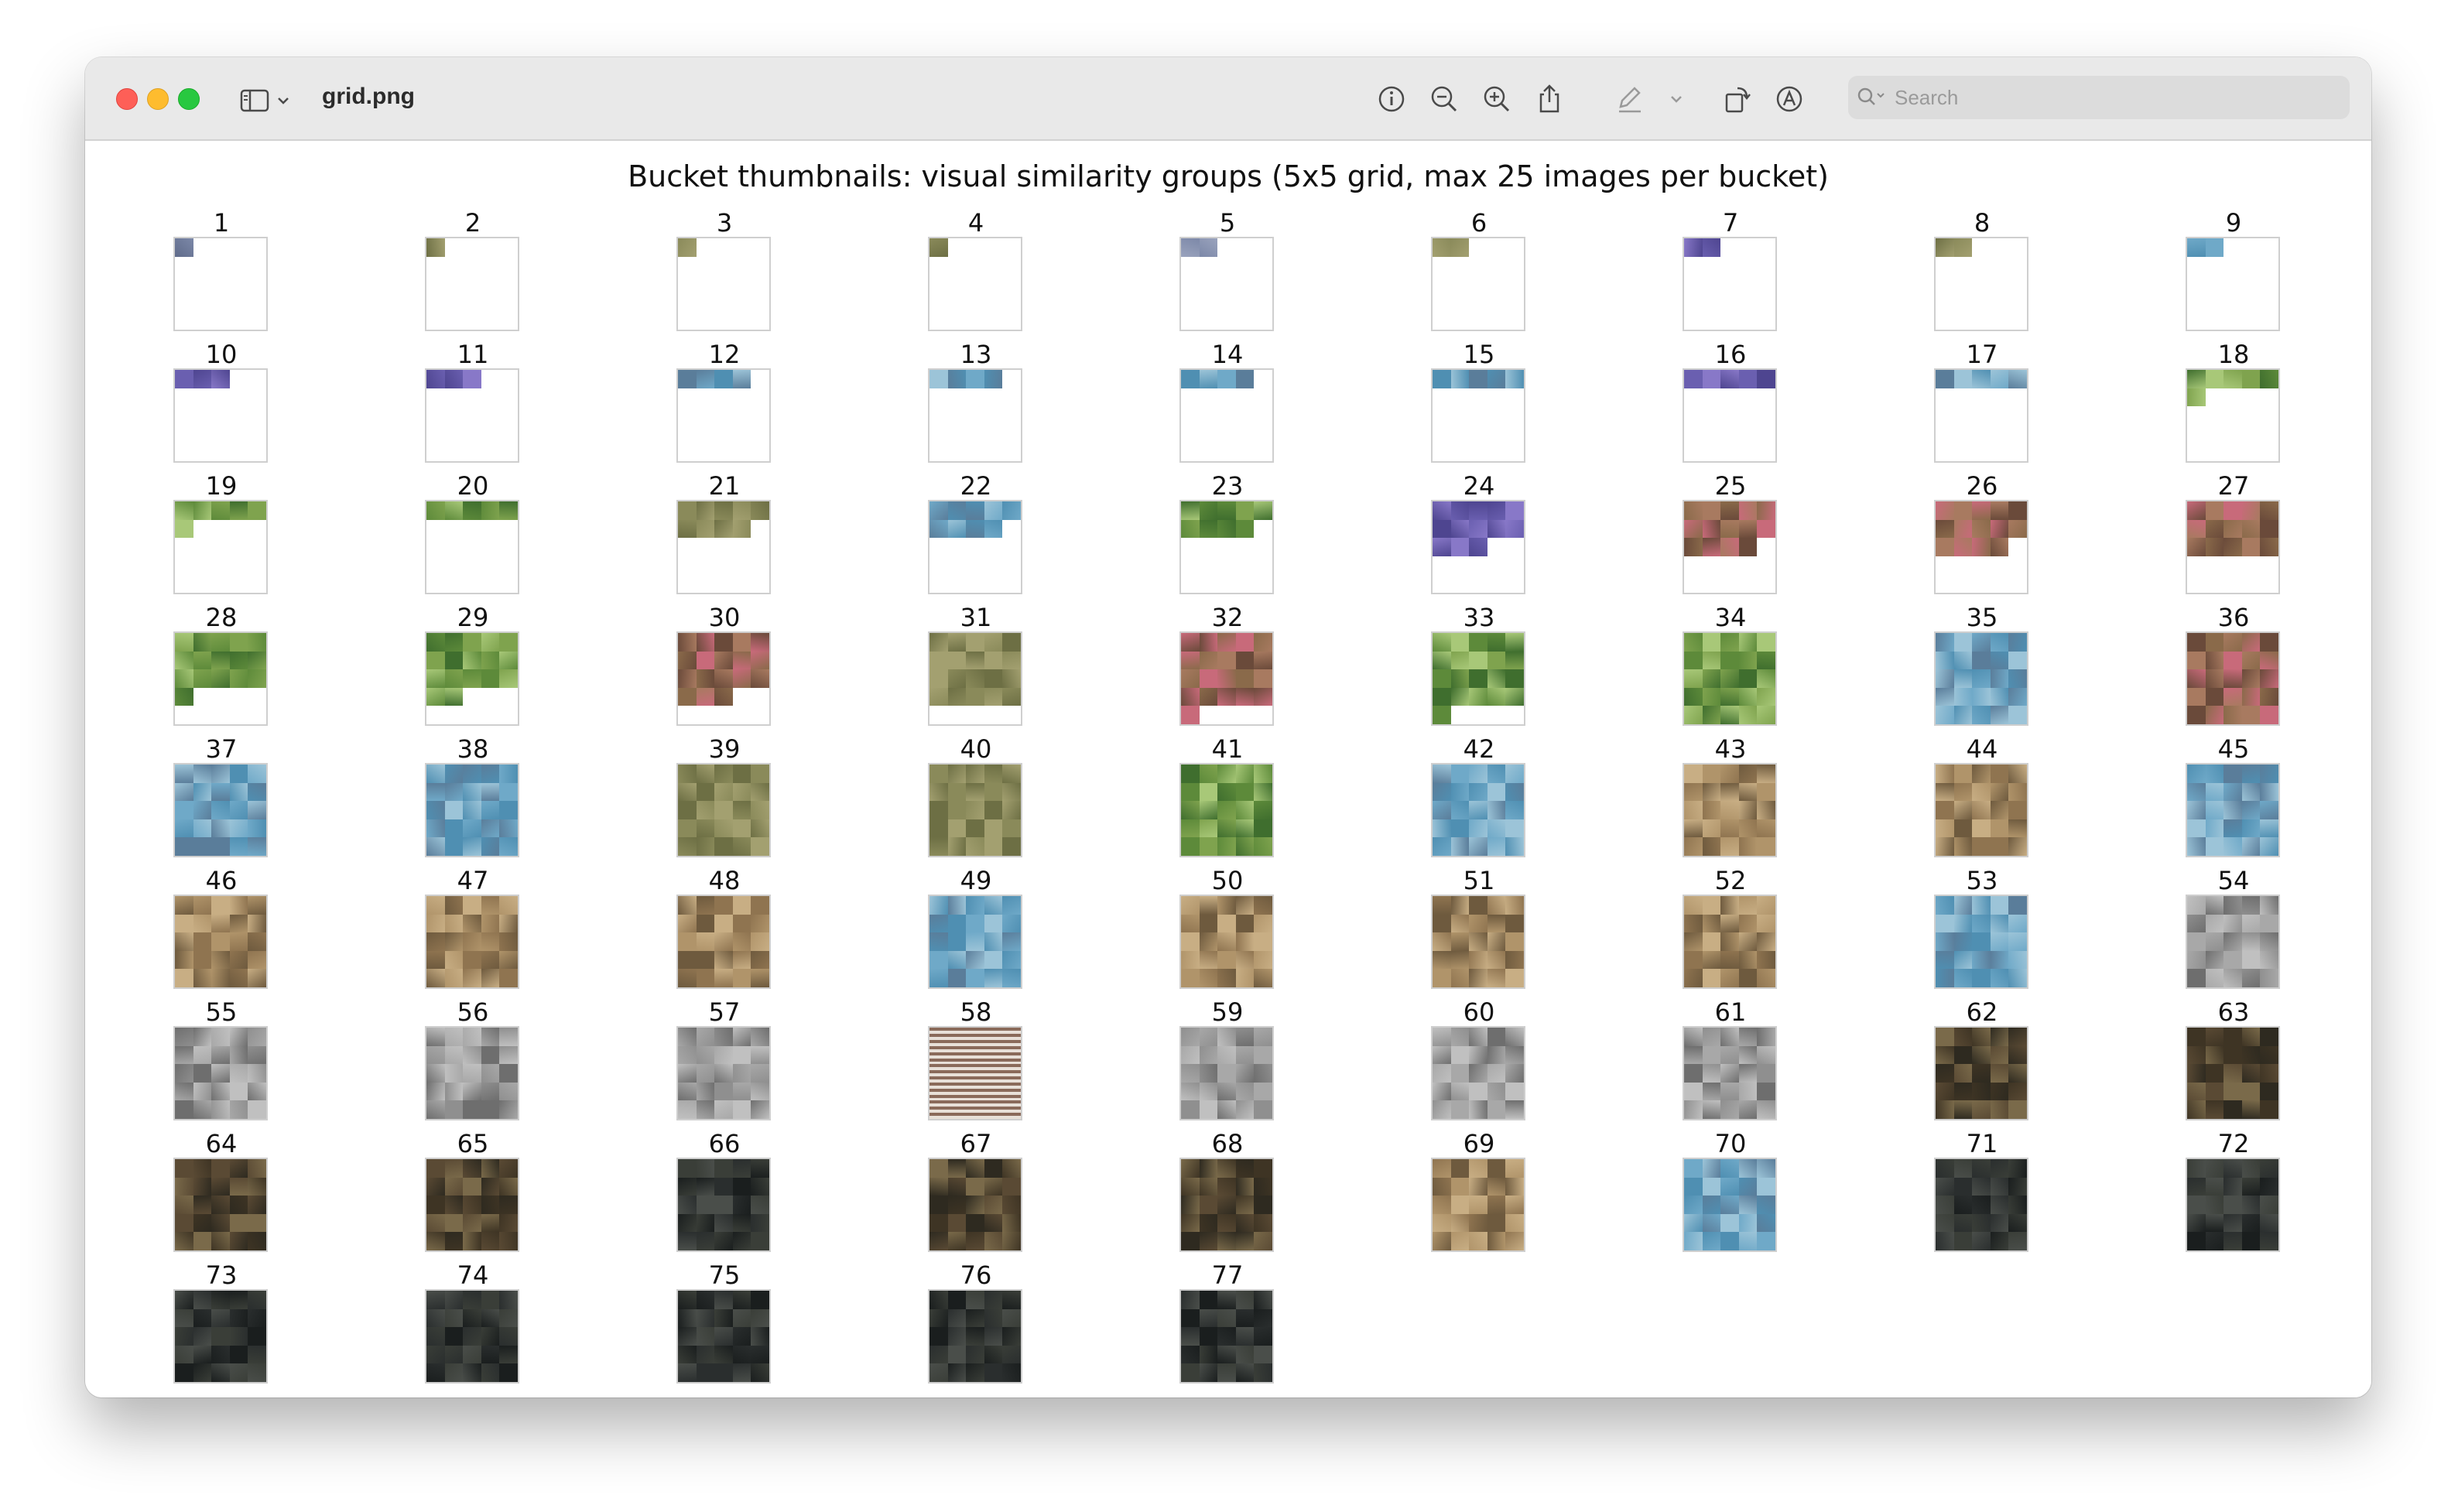 The image size is (2458, 1512). I want to click on info-button, so click(1391, 99).